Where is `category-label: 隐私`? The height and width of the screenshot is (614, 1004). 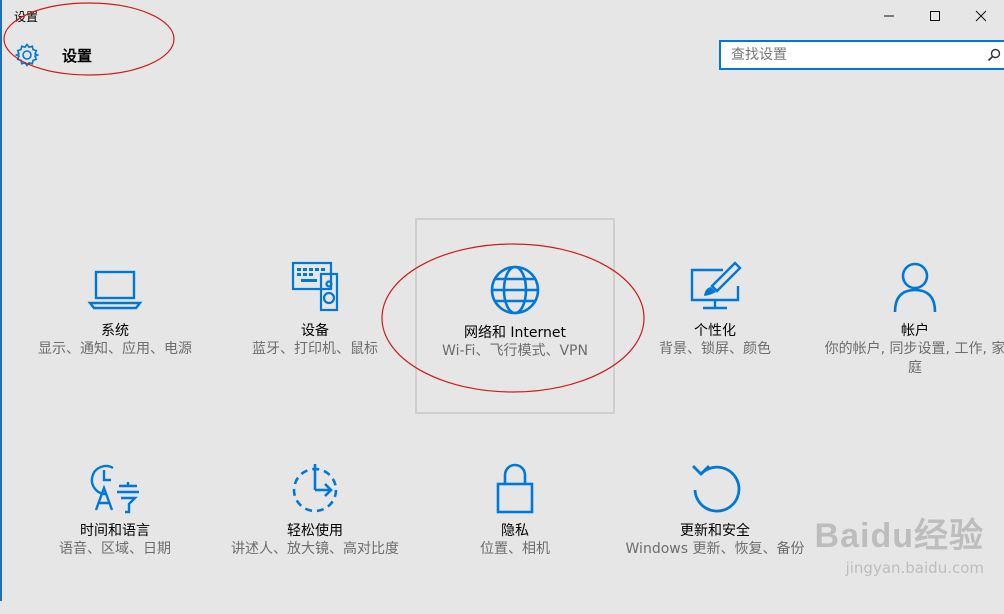 category-label: 隐私 is located at coordinates (515, 531).